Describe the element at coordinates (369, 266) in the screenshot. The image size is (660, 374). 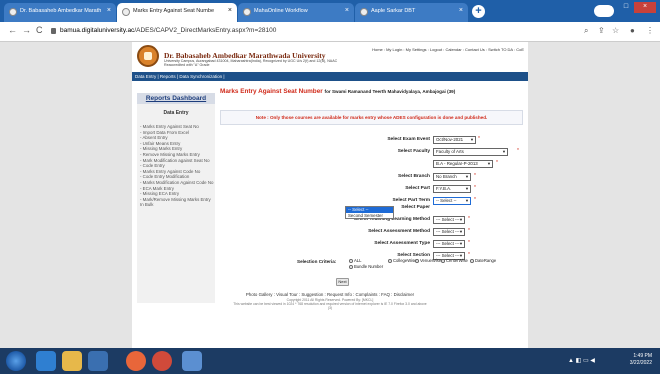
I see `radio-label: Bundle Number` at that location.